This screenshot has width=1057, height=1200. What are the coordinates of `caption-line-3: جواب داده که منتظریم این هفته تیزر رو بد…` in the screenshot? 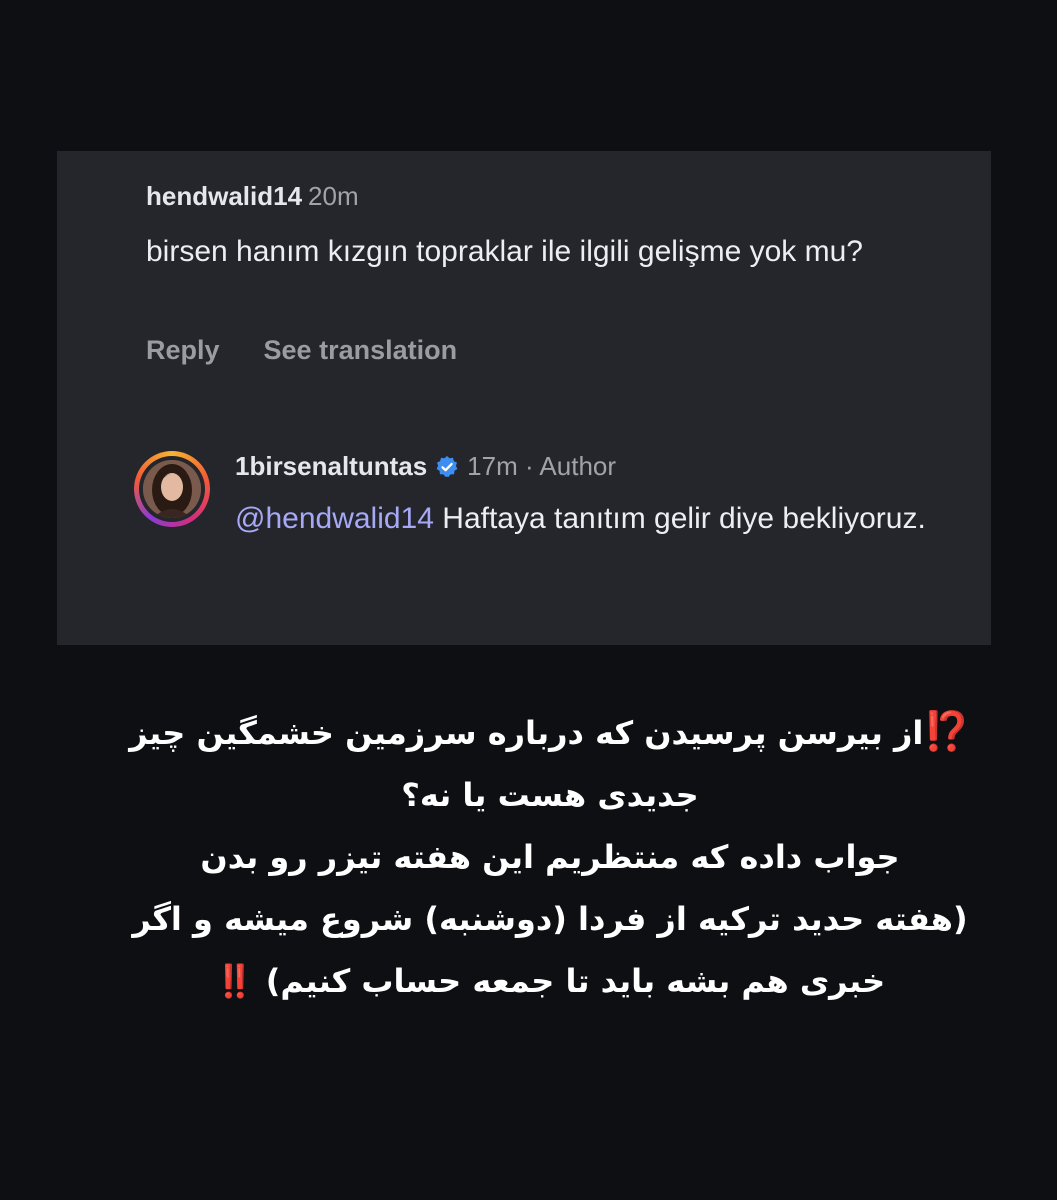 It's located at (550, 857).